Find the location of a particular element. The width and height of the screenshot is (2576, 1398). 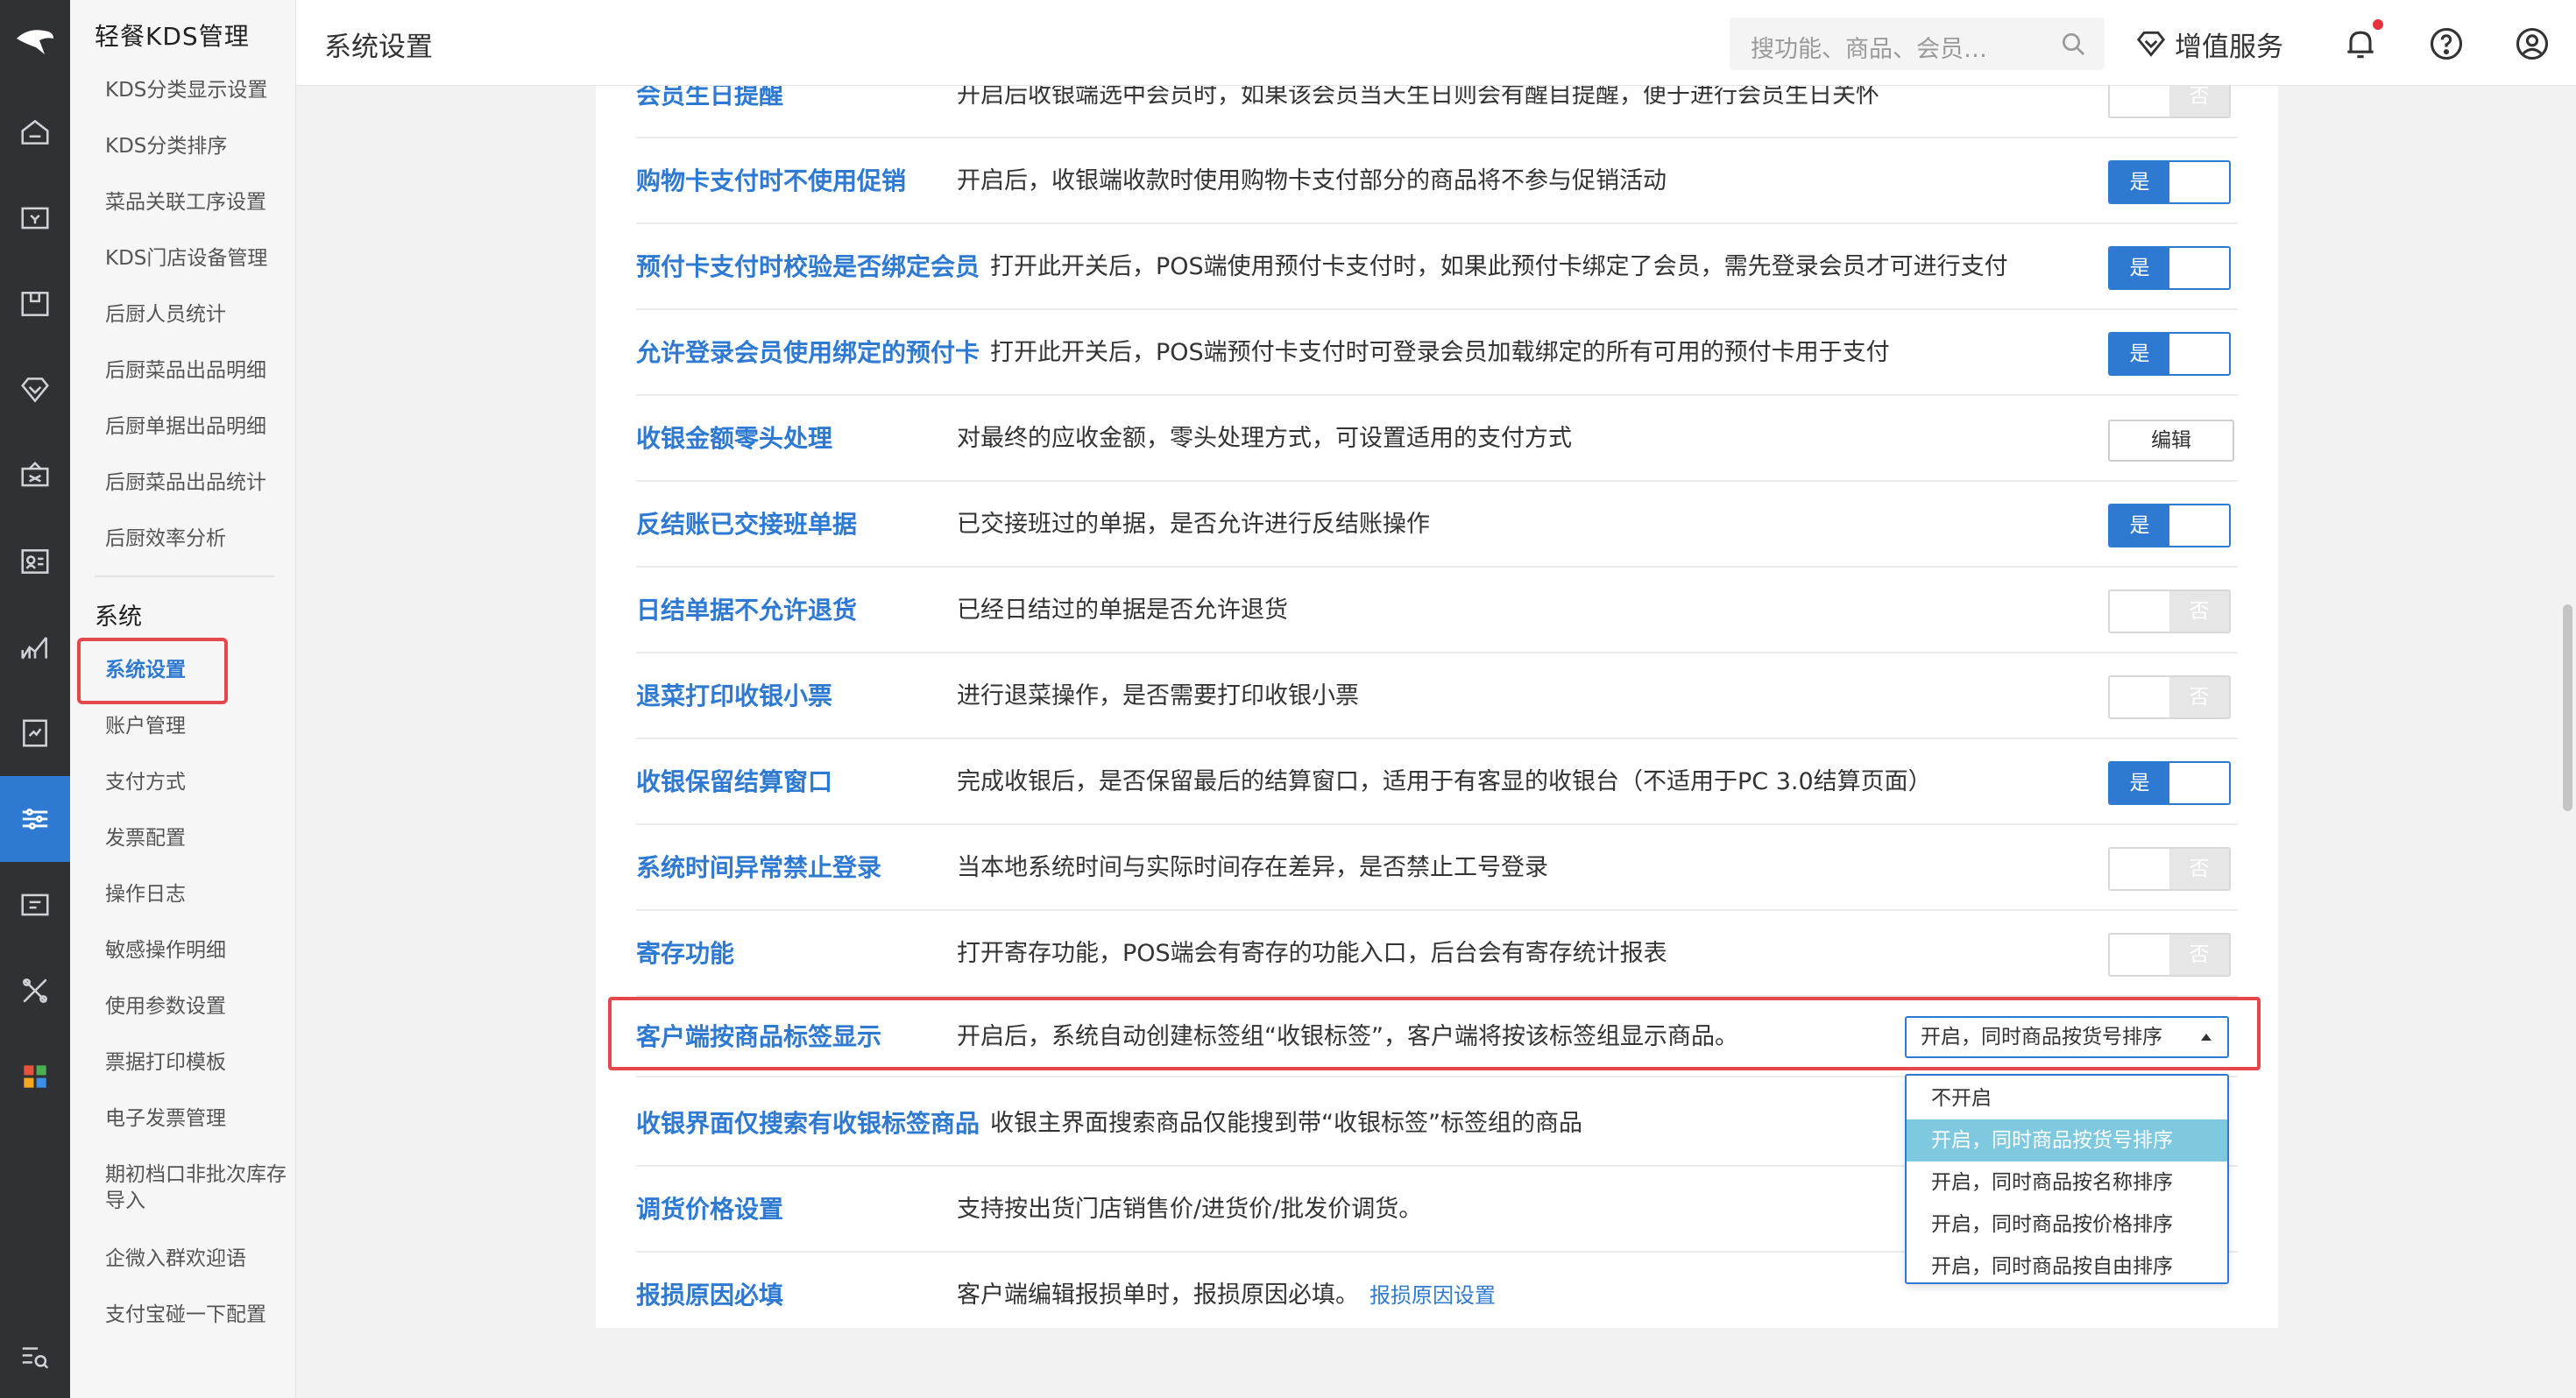

setting-name: 报损原因必填 is located at coordinates (709, 1290).